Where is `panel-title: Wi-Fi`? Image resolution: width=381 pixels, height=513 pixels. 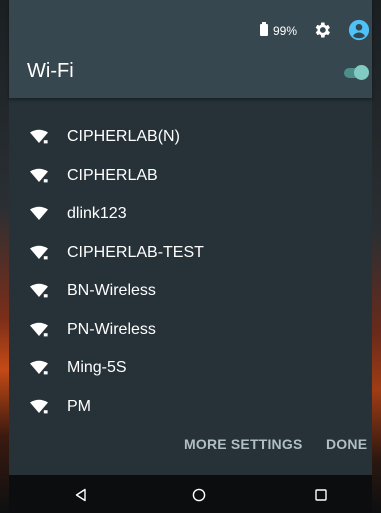 panel-title: Wi-Fi is located at coordinates (50, 71).